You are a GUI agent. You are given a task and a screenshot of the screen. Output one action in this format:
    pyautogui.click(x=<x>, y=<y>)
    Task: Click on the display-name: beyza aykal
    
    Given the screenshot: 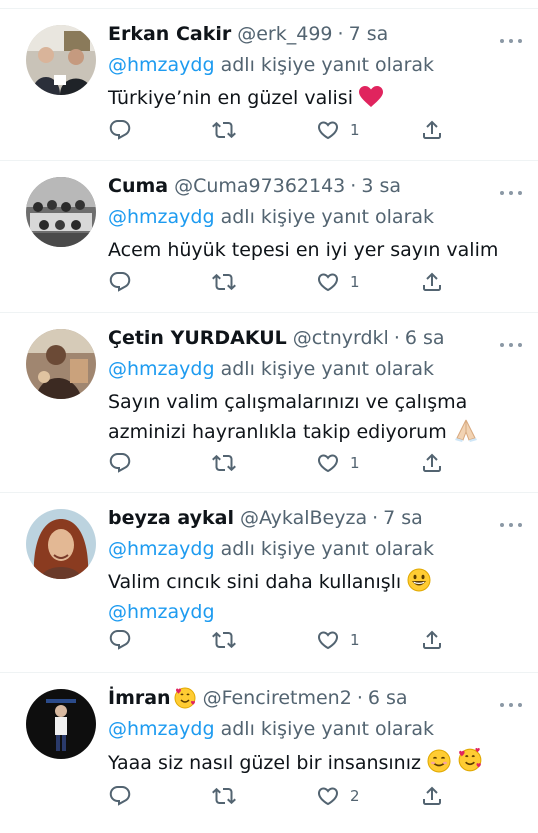 What is the action you would take?
    pyautogui.click(x=171, y=518)
    